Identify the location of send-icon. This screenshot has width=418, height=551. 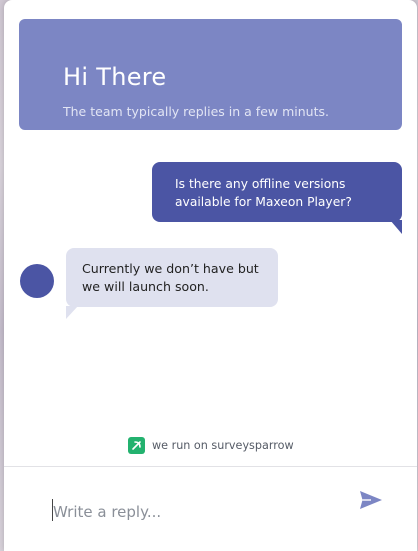
(371, 500).